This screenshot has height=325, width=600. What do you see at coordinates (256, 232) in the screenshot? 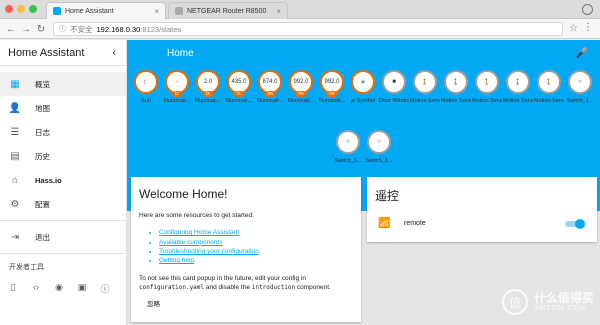
I see `link-configuring: Configuring Home Assistant` at bounding box center [256, 232].